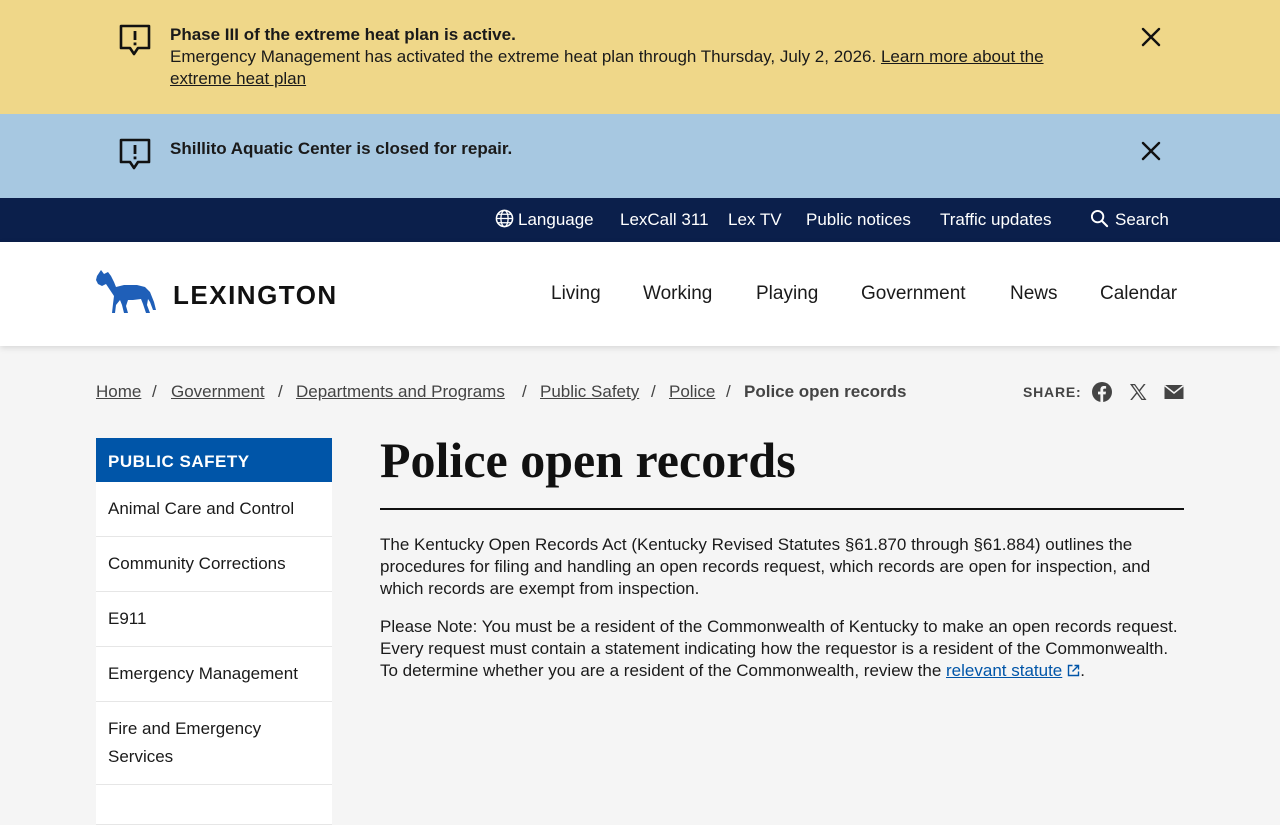 This screenshot has height=825, width=1280. What do you see at coordinates (692, 392) in the screenshot?
I see `breadcrumb-police: Police` at bounding box center [692, 392].